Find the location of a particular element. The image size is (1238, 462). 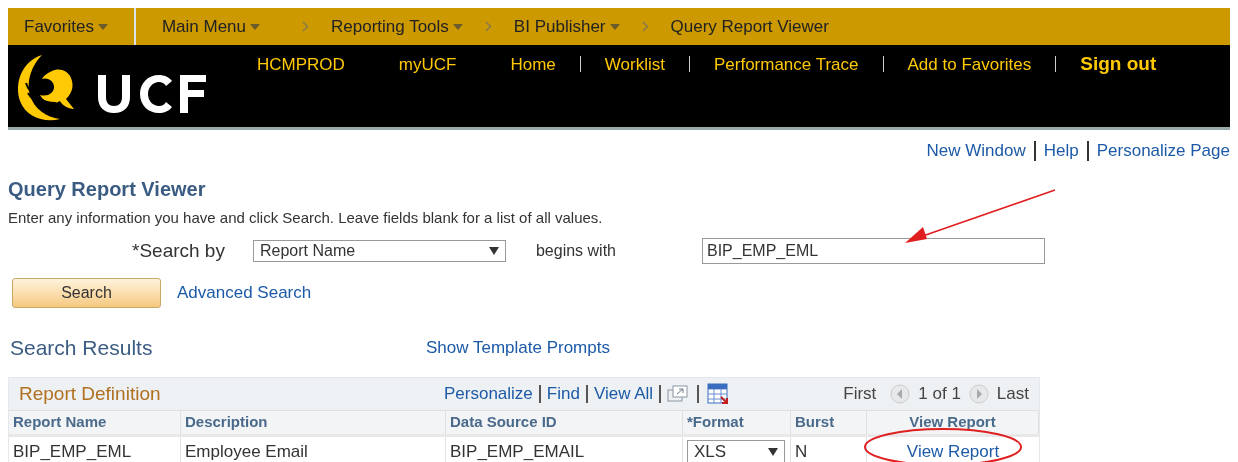

operator-label: begins with is located at coordinates (575, 251).